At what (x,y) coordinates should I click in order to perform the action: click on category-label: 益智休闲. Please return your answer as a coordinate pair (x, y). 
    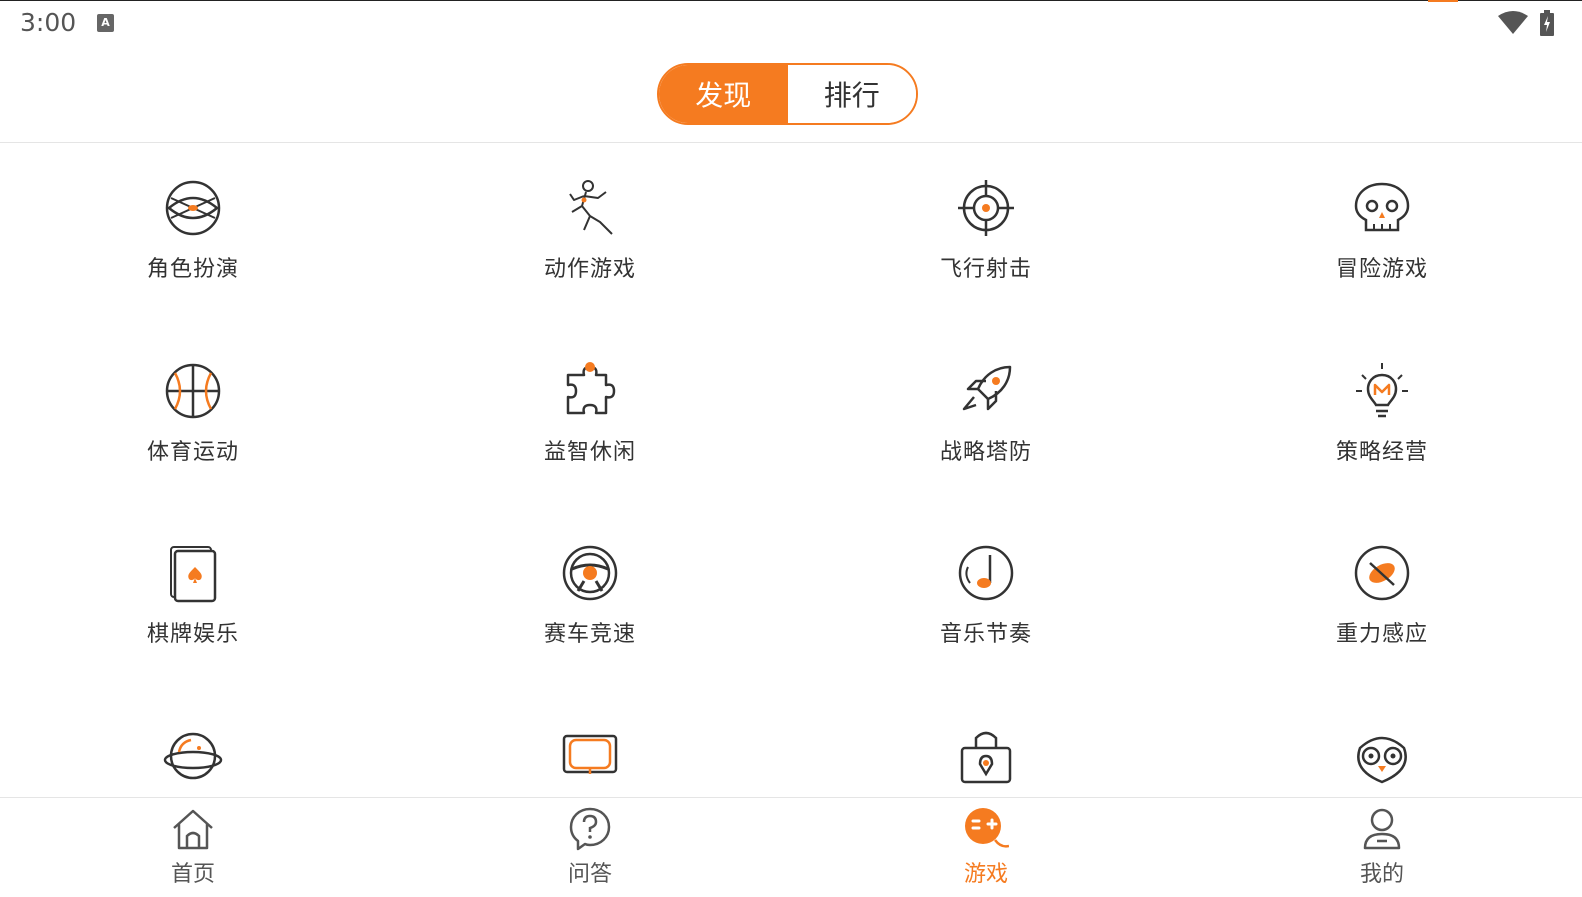
    Looking at the image, I should click on (589, 452).